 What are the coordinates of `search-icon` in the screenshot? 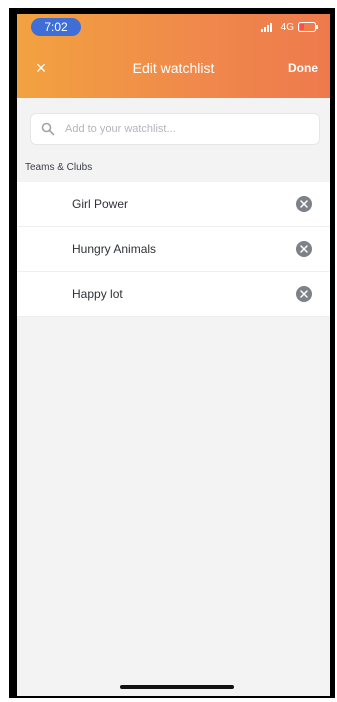 It's located at (48, 129).